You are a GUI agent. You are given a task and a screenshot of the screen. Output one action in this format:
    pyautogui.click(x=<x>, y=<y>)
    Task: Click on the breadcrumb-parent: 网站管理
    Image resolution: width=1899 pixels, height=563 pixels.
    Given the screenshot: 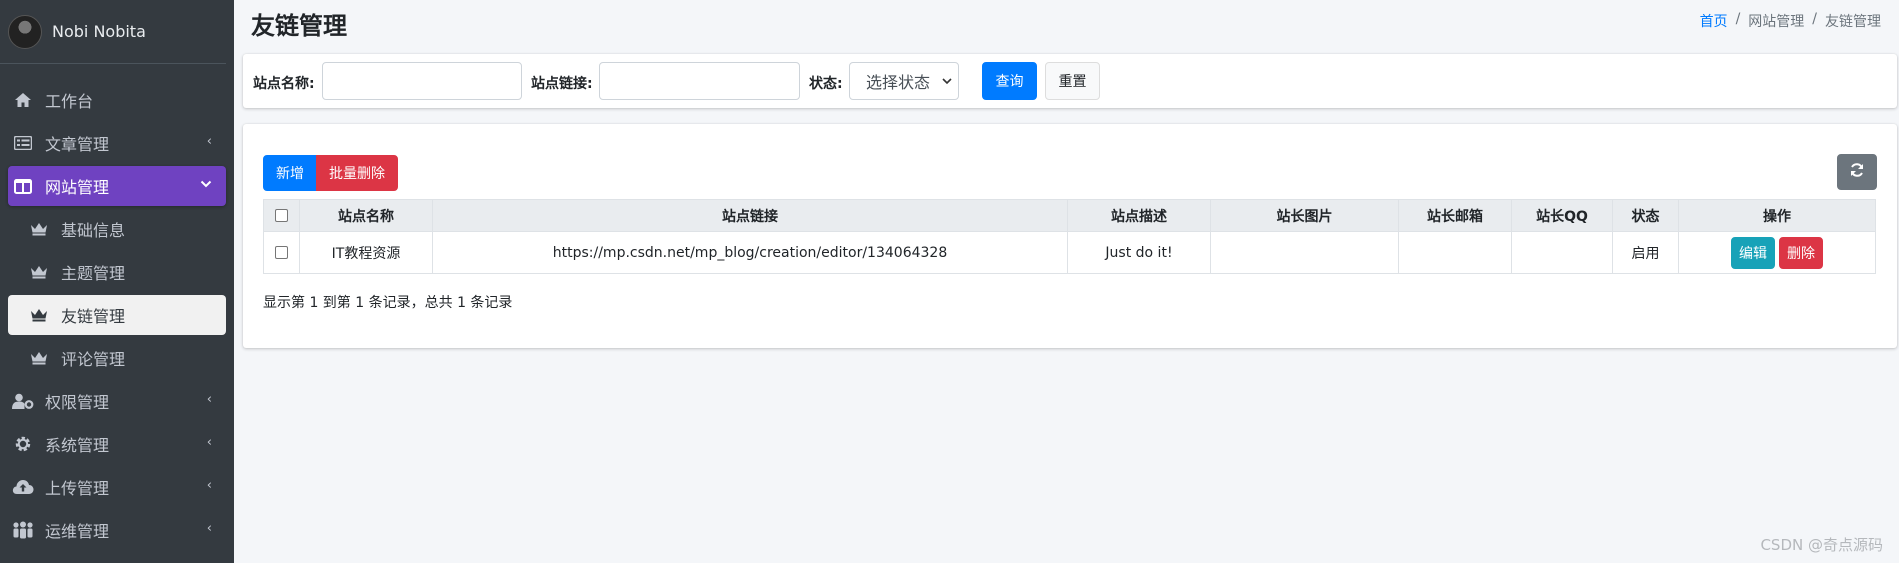 What is the action you would take?
    pyautogui.click(x=1776, y=22)
    